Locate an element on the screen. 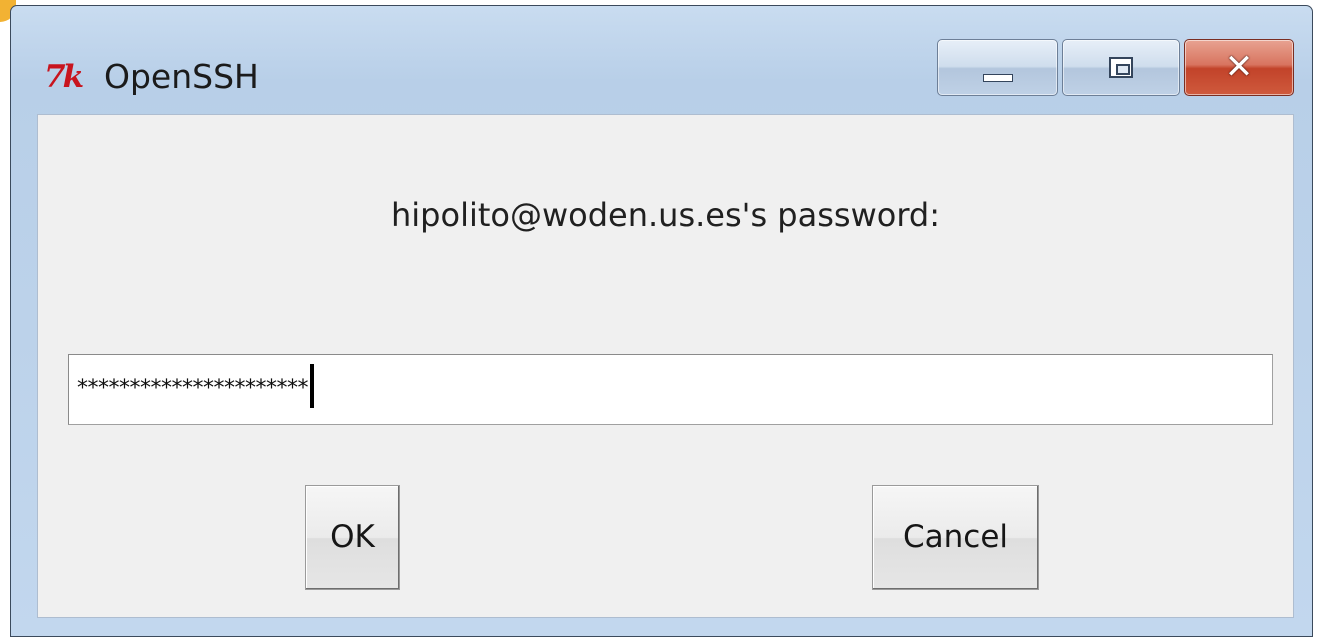 This screenshot has height=639, width=1317. minimize-button is located at coordinates (997, 67).